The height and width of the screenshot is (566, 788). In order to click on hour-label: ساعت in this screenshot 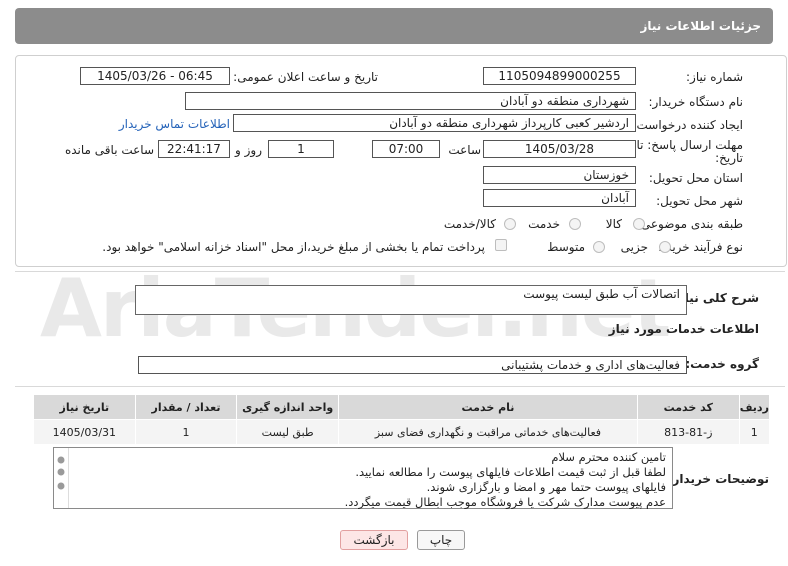, I will do `click(464, 150)`.